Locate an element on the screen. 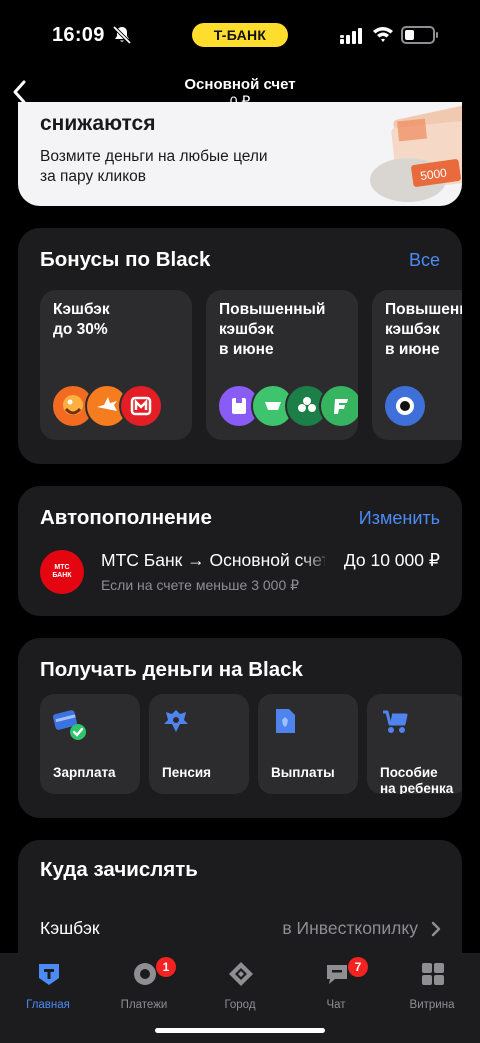 The height and width of the screenshot is (1043, 480). tab-city: Город is located at coordinates (240, 986).